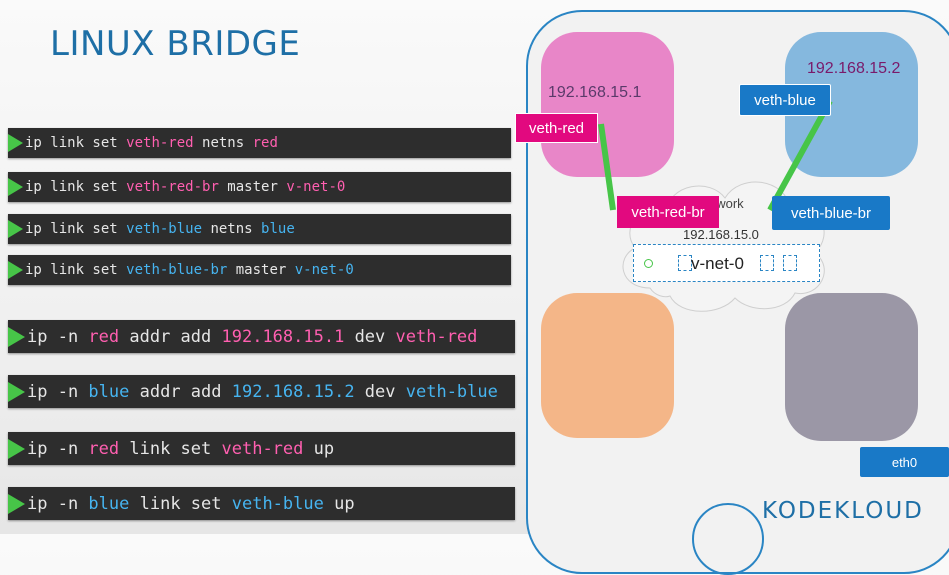 This screenshot has width=949, height=575. I want to click on kodekloud-logo: KODEKLOUD, so click(843, 511).